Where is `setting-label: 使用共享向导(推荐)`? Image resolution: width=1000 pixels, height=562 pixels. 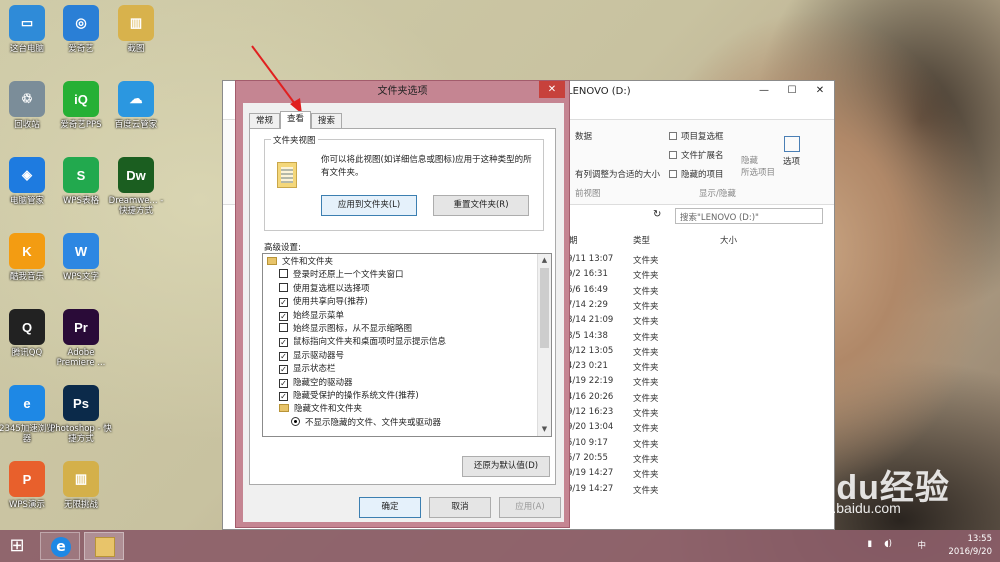
setting-label: 使用共享向导(推荐) is located at coordinates (330, 302).